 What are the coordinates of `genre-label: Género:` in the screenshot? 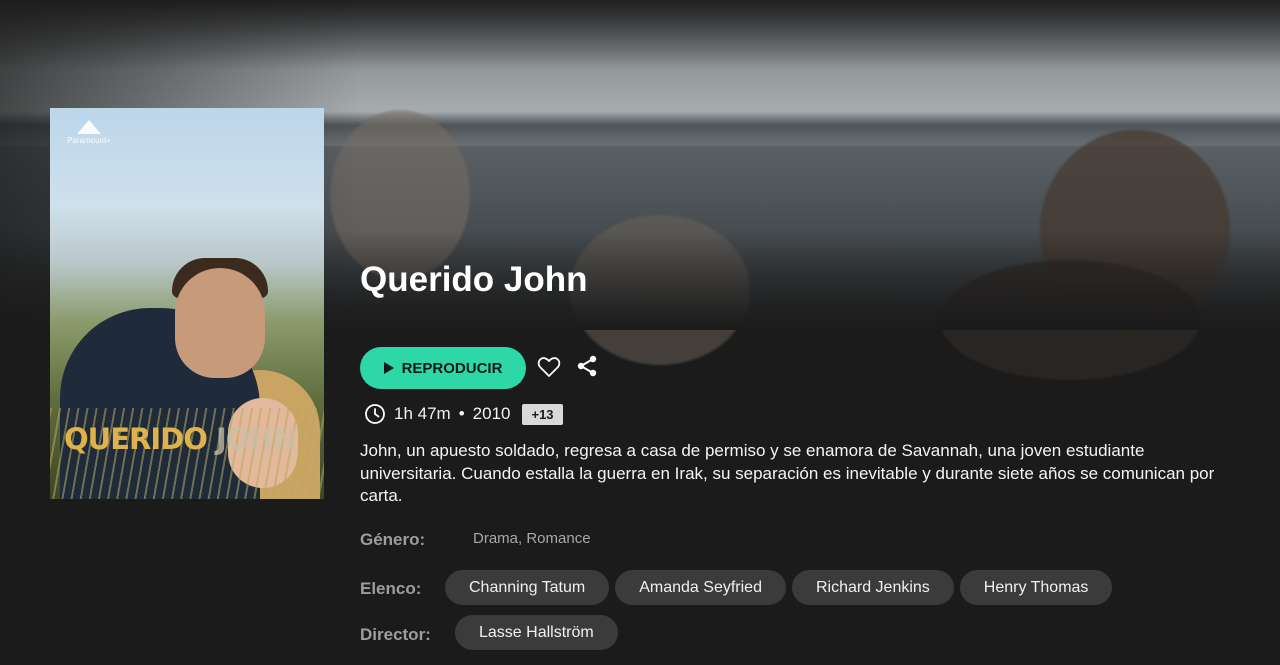 It's located at (393, 539).